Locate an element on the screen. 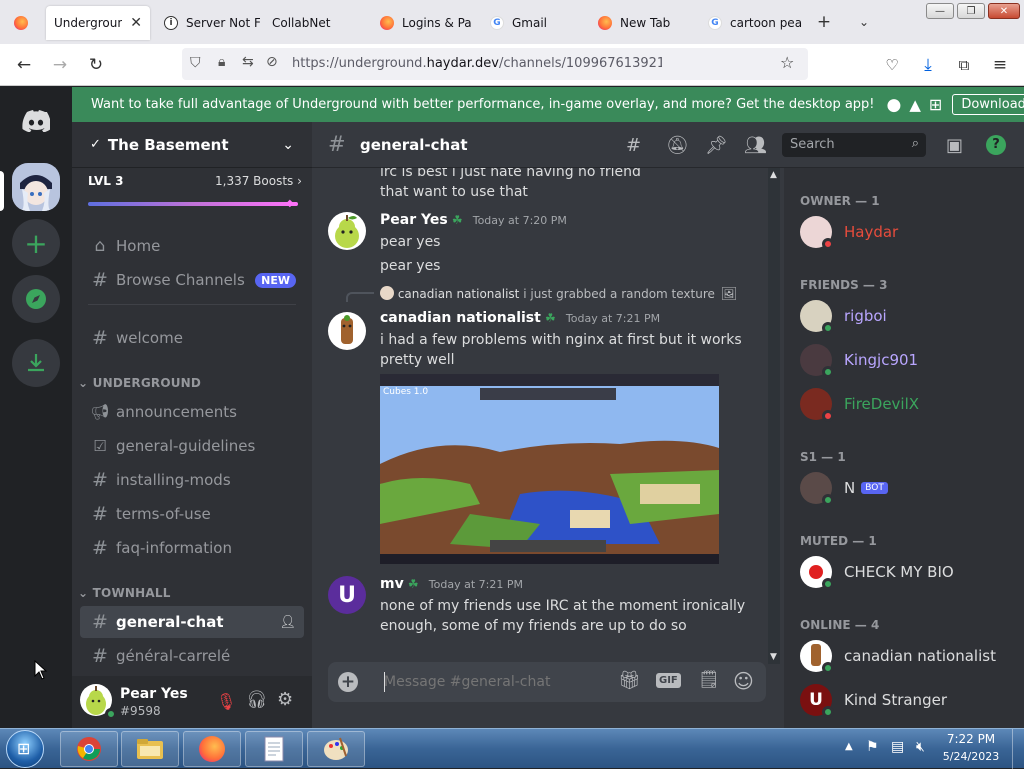  action-center-flag-icon: ⚑ is located at coordinates (872, 747).